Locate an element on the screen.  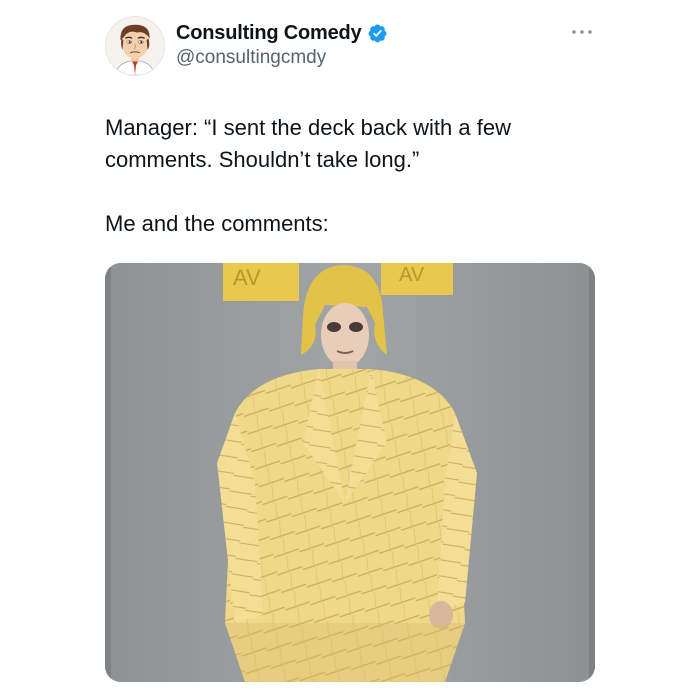
author-display-name: Consulting Comedy is located at coordinates (269, 33).